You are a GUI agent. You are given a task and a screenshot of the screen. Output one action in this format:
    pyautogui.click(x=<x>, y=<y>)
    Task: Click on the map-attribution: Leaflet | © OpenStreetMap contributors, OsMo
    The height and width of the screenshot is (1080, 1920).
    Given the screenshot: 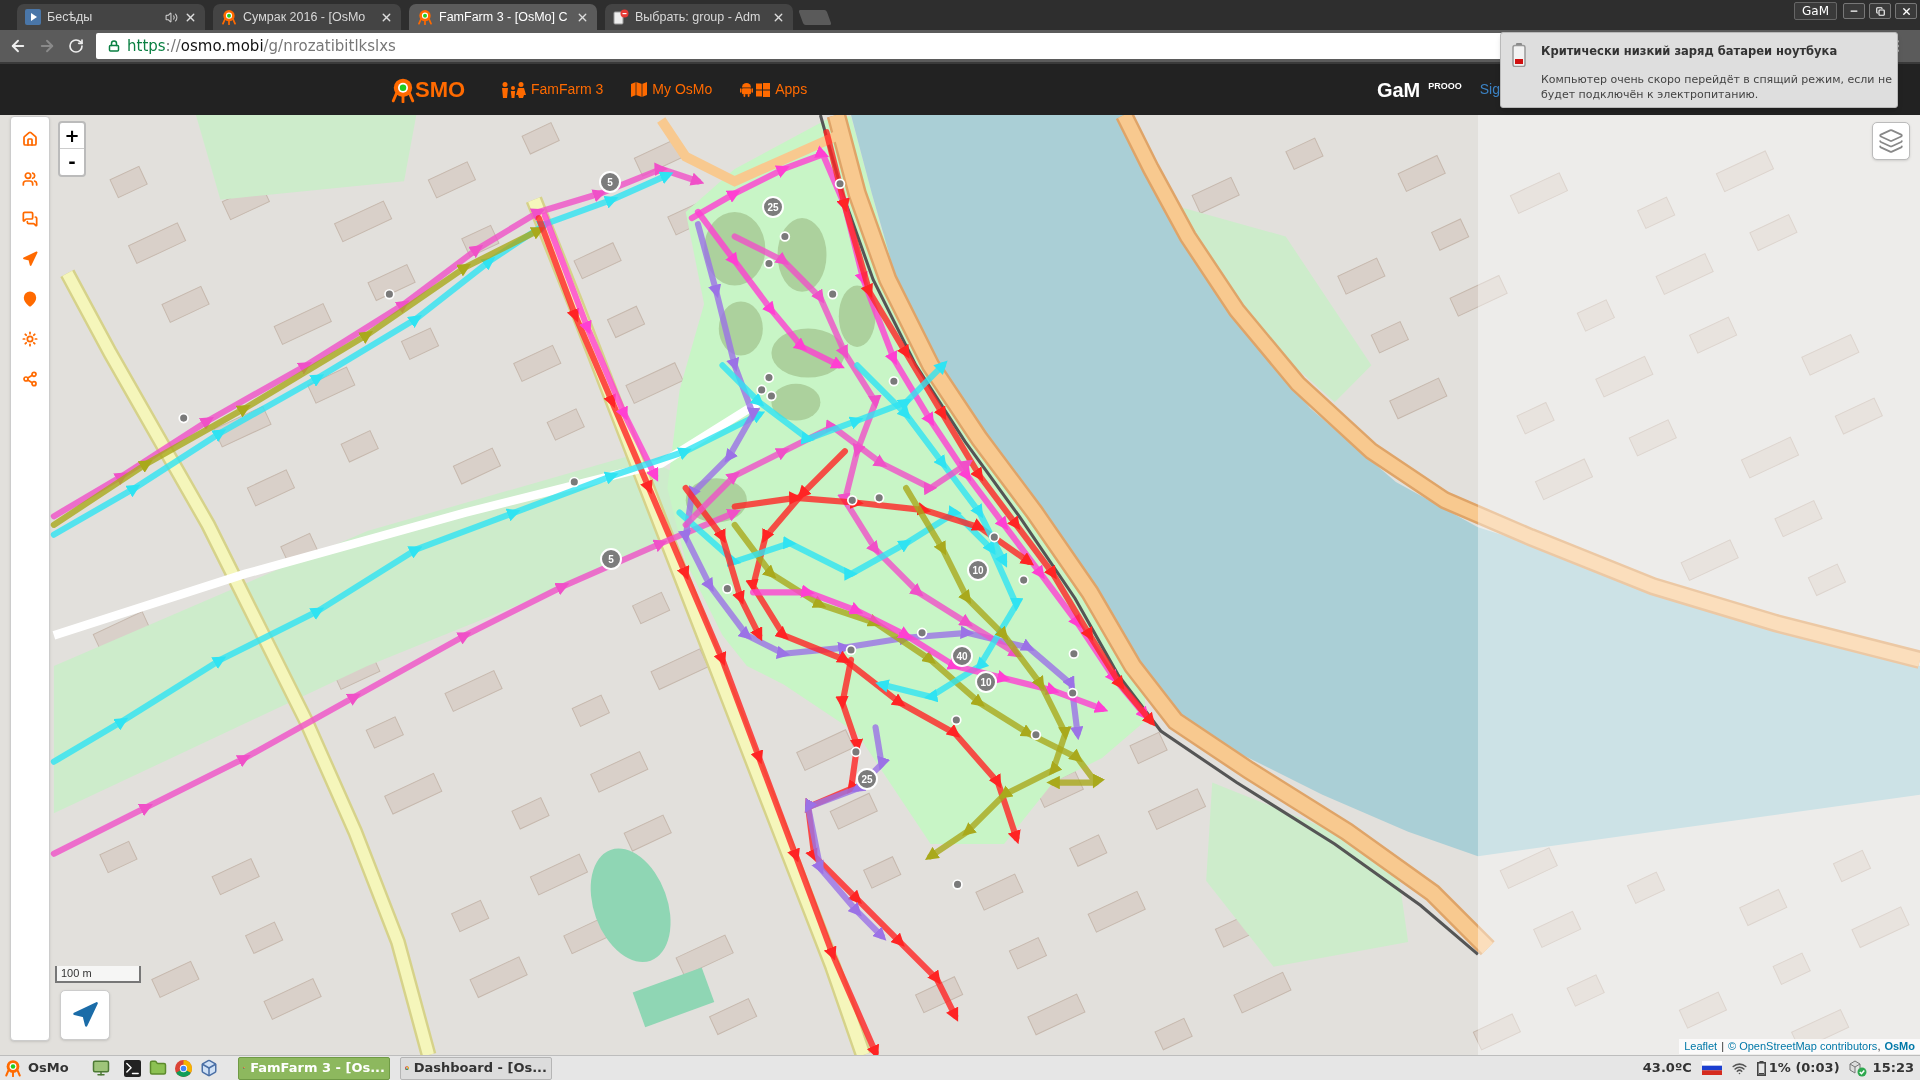 What is the action you would take?
    pyautogui.click(x=1799, y=1046)
    